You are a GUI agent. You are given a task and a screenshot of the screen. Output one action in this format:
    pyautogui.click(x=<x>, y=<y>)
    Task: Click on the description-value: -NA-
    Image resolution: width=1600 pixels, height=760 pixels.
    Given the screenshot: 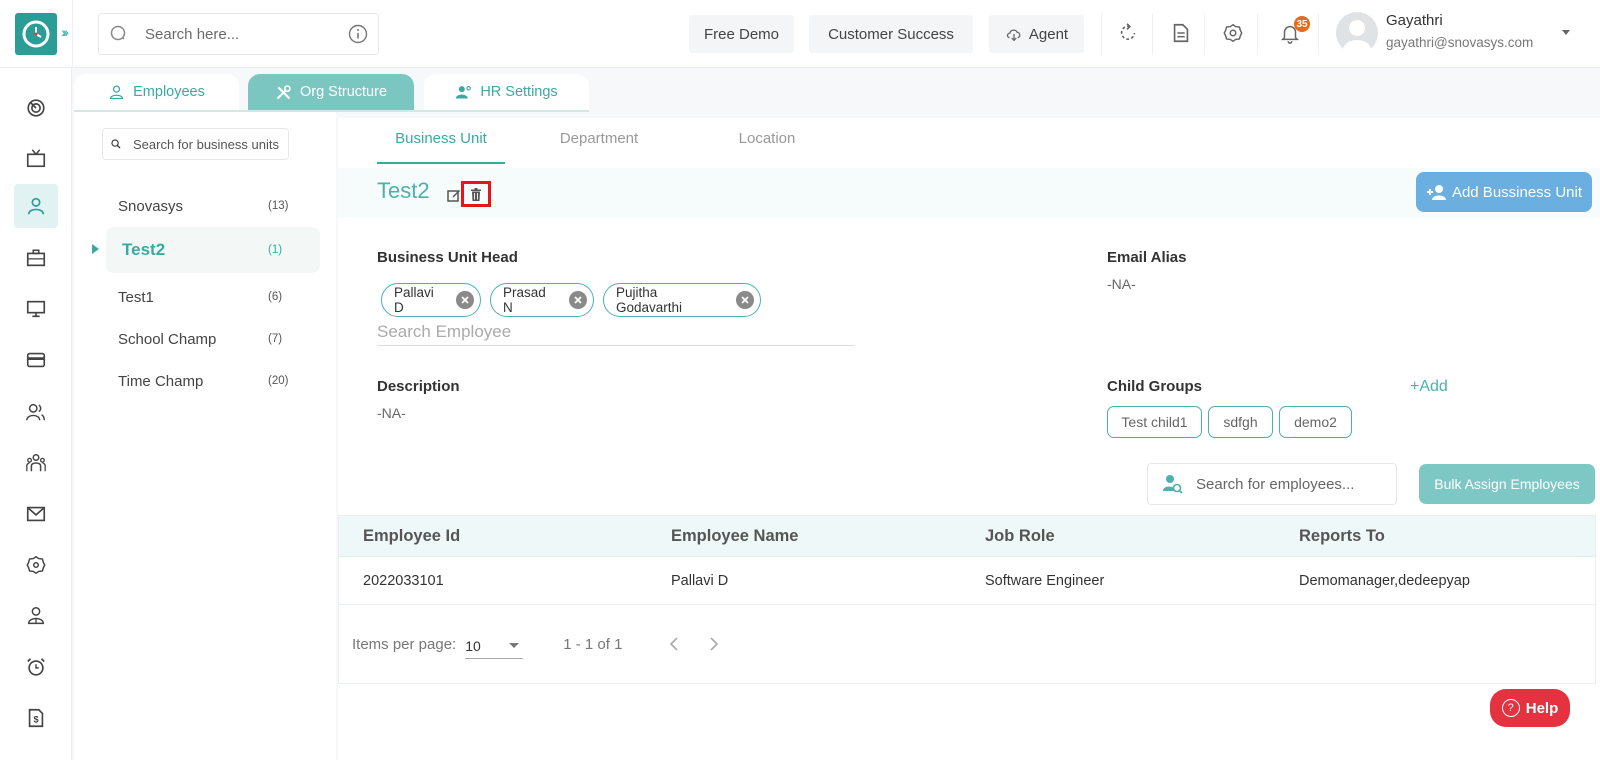 What is the action you would take?
    pyautogui.click(x=391, y=413)
    